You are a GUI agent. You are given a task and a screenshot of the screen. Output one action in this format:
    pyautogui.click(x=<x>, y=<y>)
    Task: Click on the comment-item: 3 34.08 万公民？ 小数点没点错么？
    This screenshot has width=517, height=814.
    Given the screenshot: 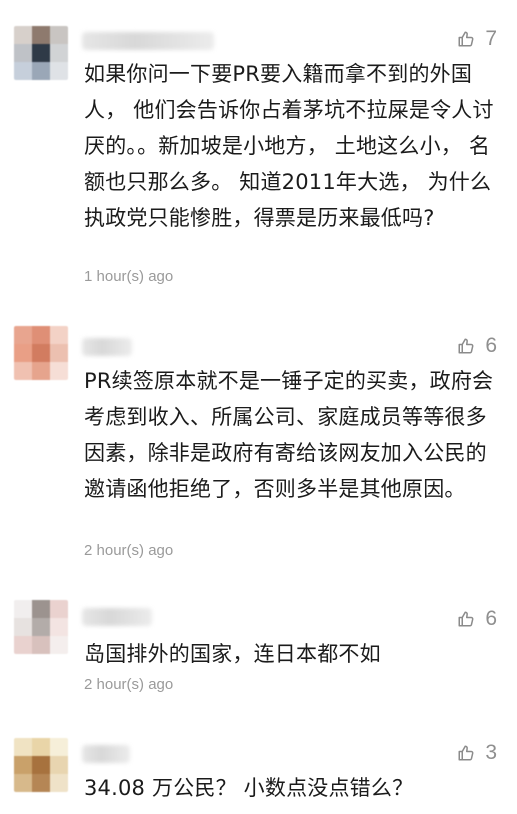 What is the action you would take?
    pyautogui.click(x=258, y=762)
    